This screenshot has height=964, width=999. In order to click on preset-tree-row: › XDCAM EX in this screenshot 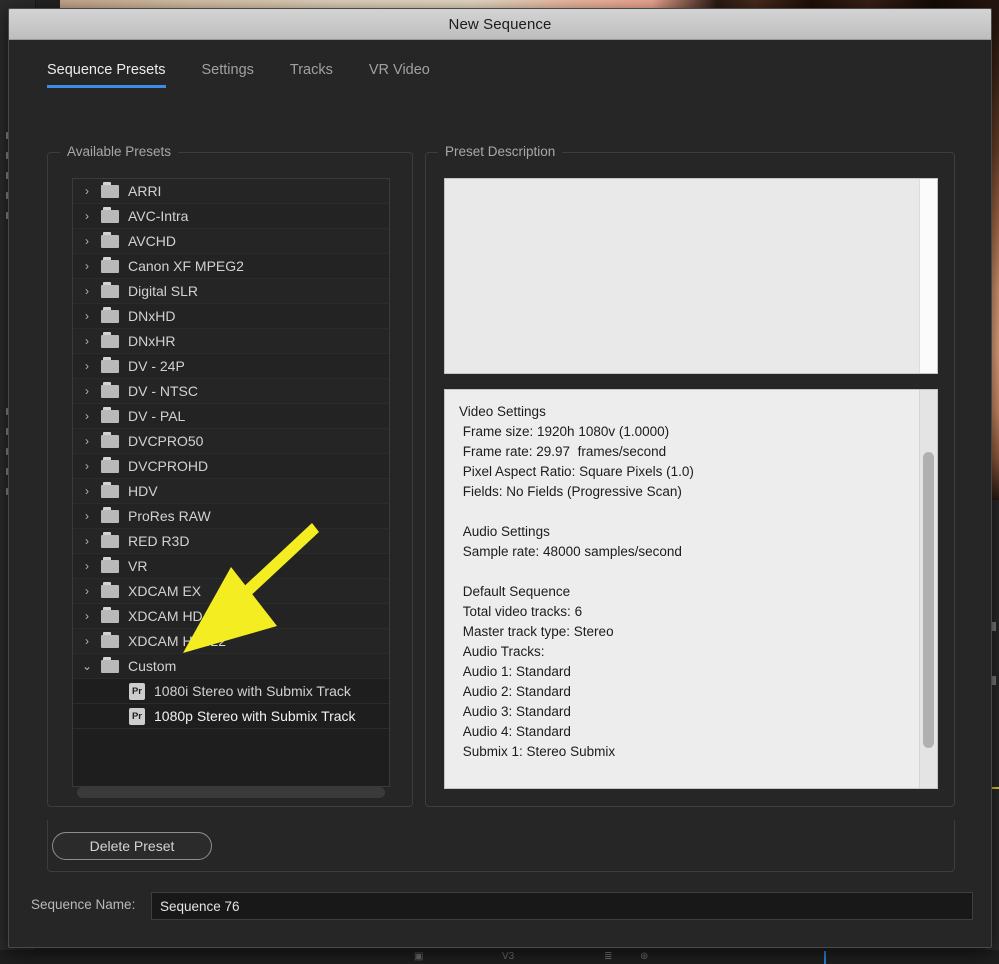, I will do `click(231, 591)`.